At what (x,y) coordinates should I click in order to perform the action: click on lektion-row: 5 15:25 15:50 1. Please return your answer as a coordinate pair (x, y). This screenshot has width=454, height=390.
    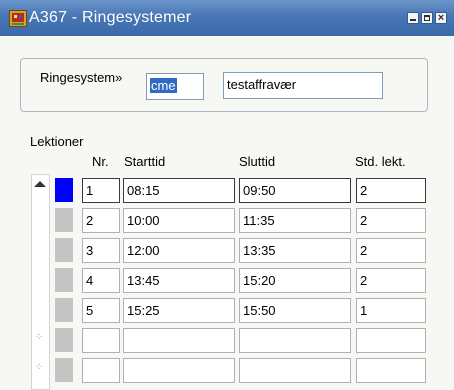
    Looking at the image, I should click on (227, 309).